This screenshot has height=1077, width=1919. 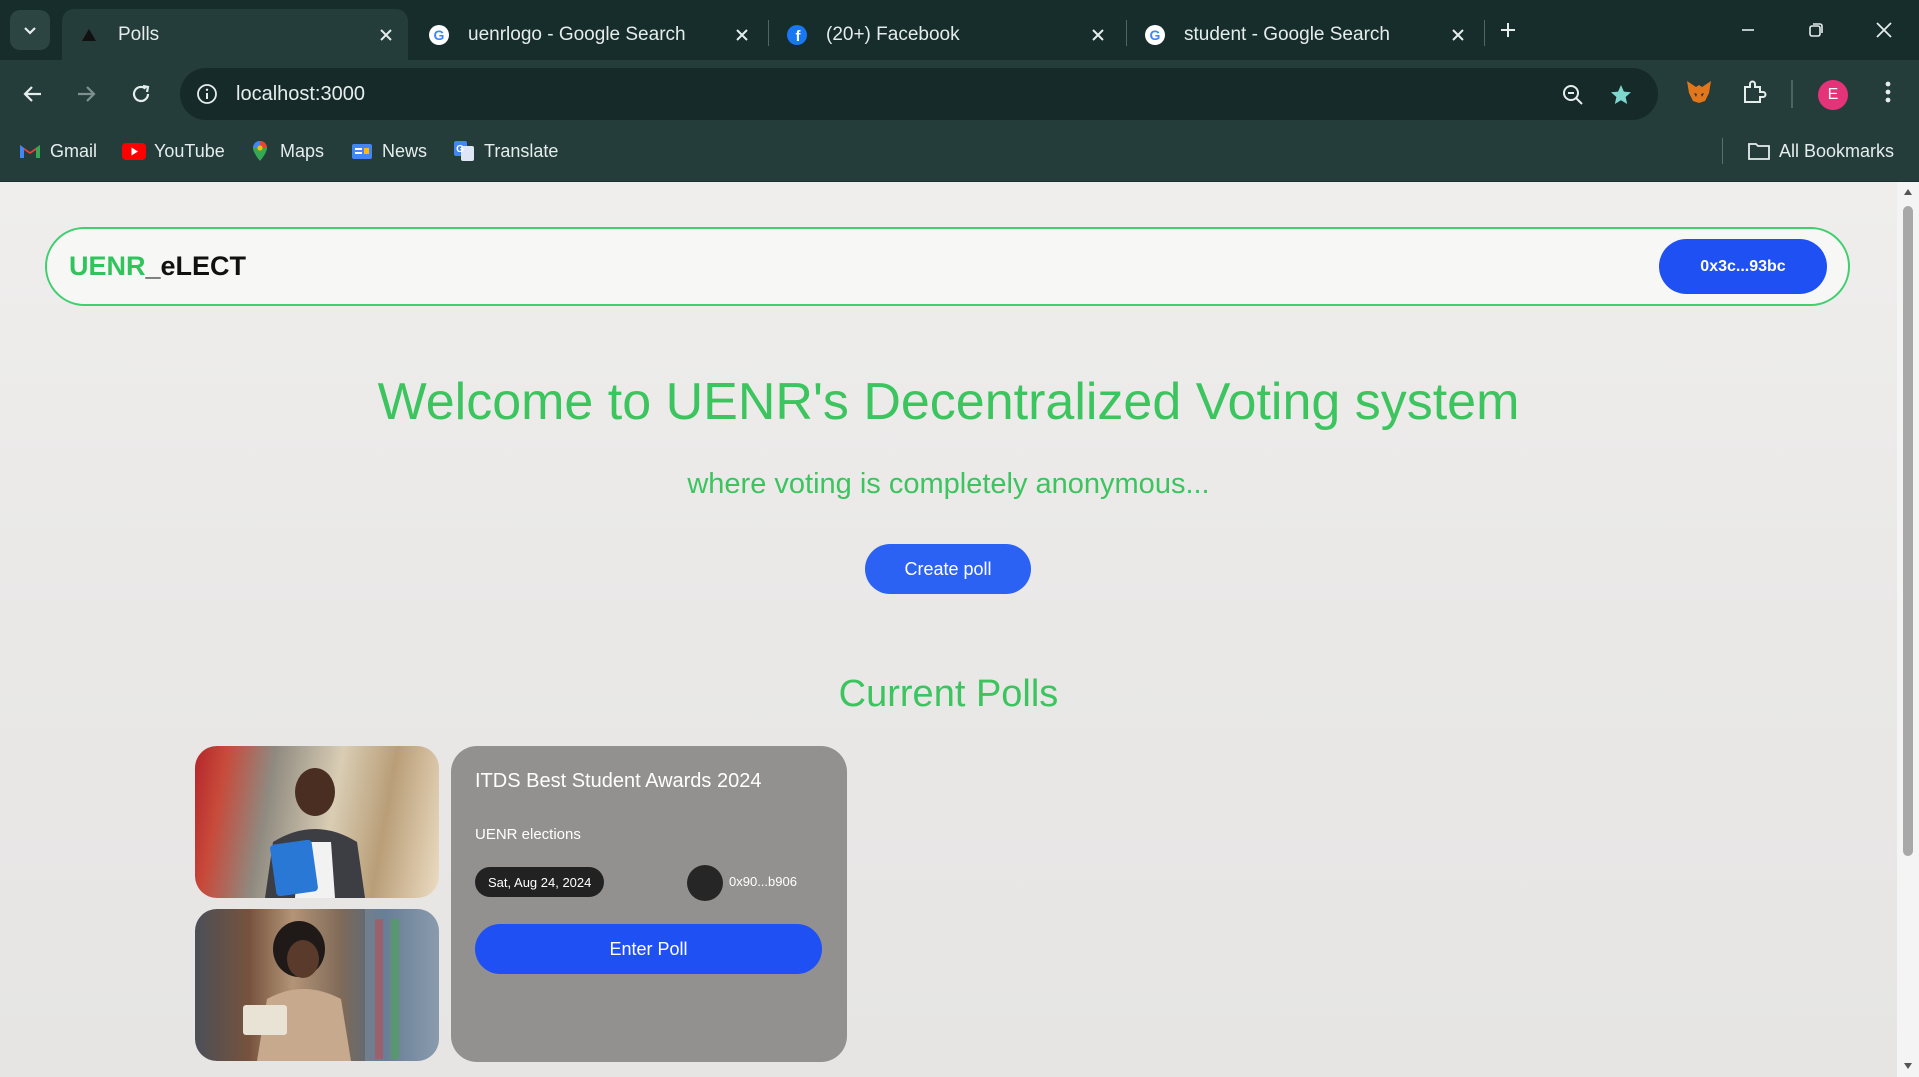 I want to click on scroll-up-icon, so click(x=1908, y=192).